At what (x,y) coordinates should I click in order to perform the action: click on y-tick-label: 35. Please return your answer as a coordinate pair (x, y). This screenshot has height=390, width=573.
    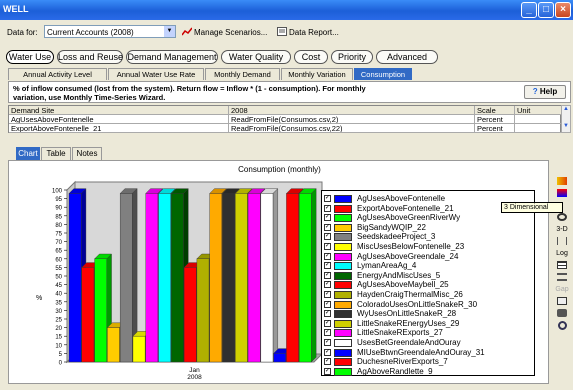
    Looking at the image, I should click on (58, 303).